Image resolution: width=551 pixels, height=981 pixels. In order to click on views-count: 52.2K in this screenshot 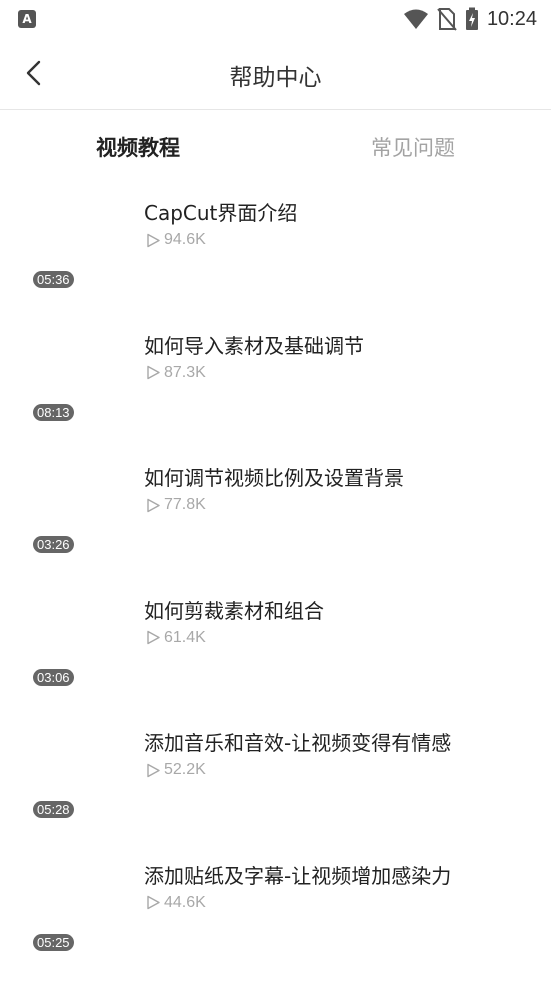, I will do `click(185, 769)`.